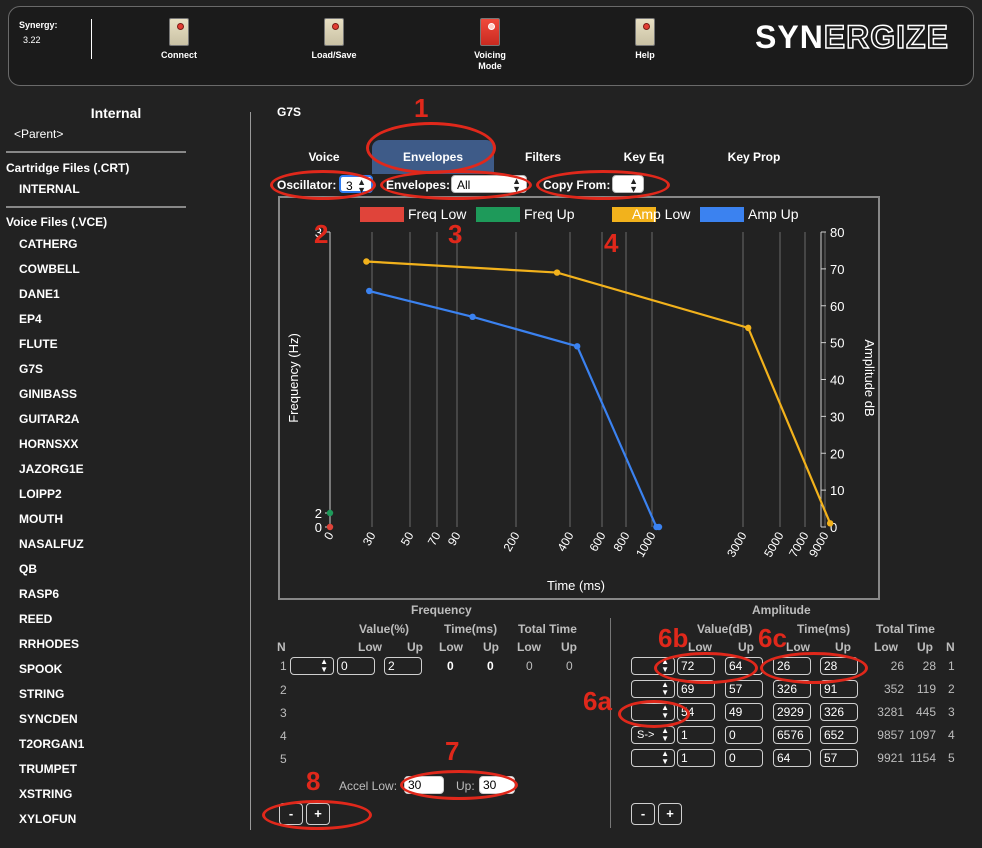 This screenshot has height=848, width=982. I want to click on amp-time-header: Time(ms), so click(824, 629).